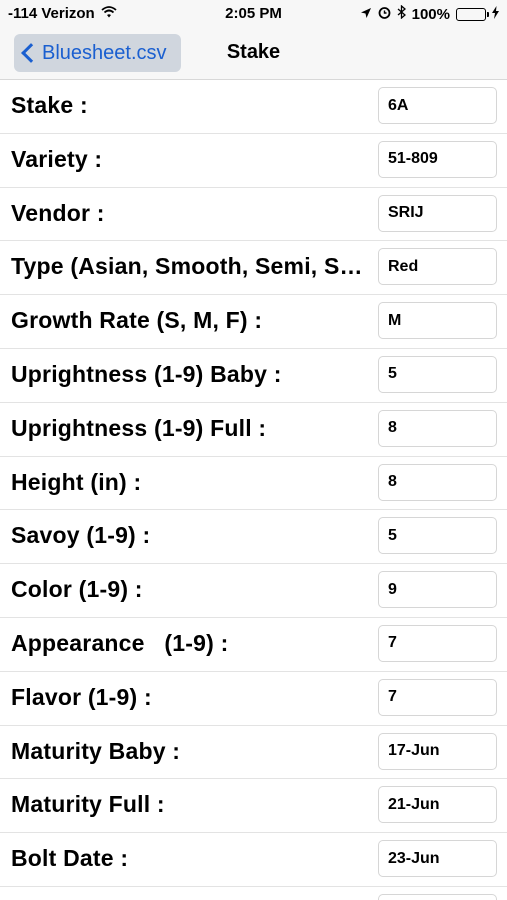  What do you see at coordinates (437, 896) in the screenshot?
I see `partial-field` at bounding box center [437, 896].